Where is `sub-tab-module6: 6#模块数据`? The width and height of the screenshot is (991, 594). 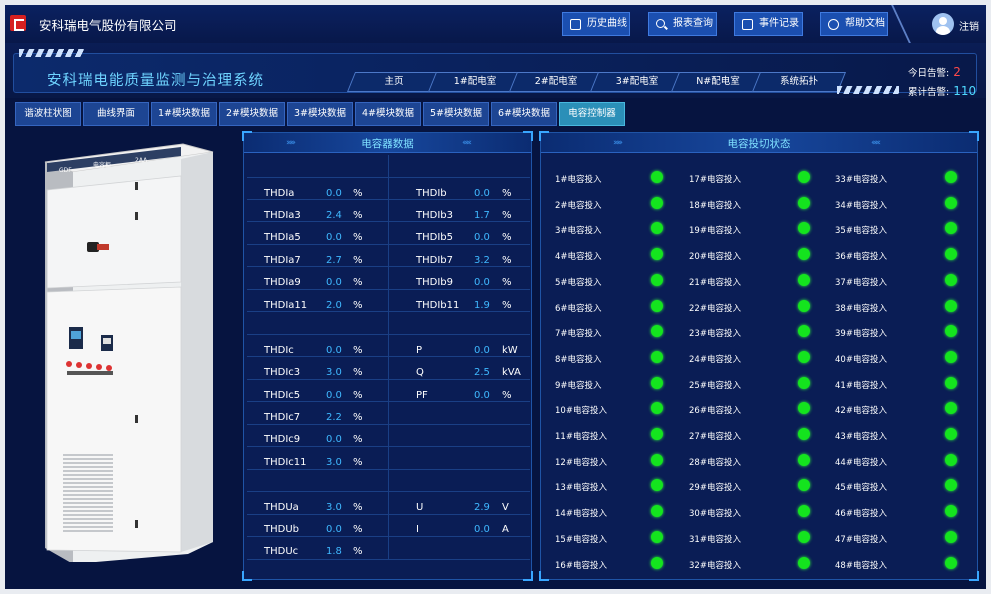 sub-tab-module6: 6#模块数据 is located at coordinates (524, 114).